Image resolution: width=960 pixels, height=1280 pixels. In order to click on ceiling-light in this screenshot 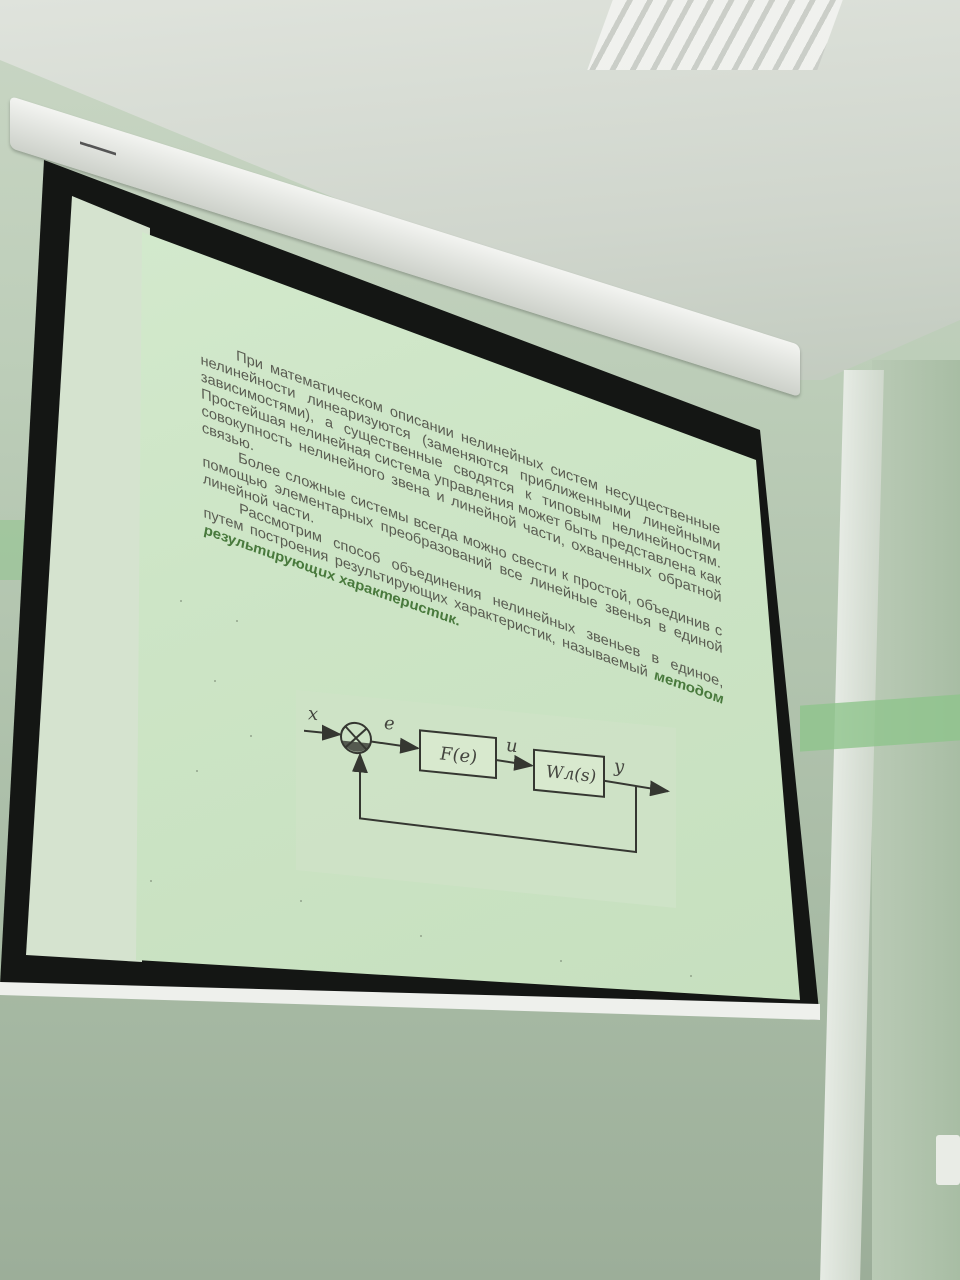, I will do `click(715, 35)`.